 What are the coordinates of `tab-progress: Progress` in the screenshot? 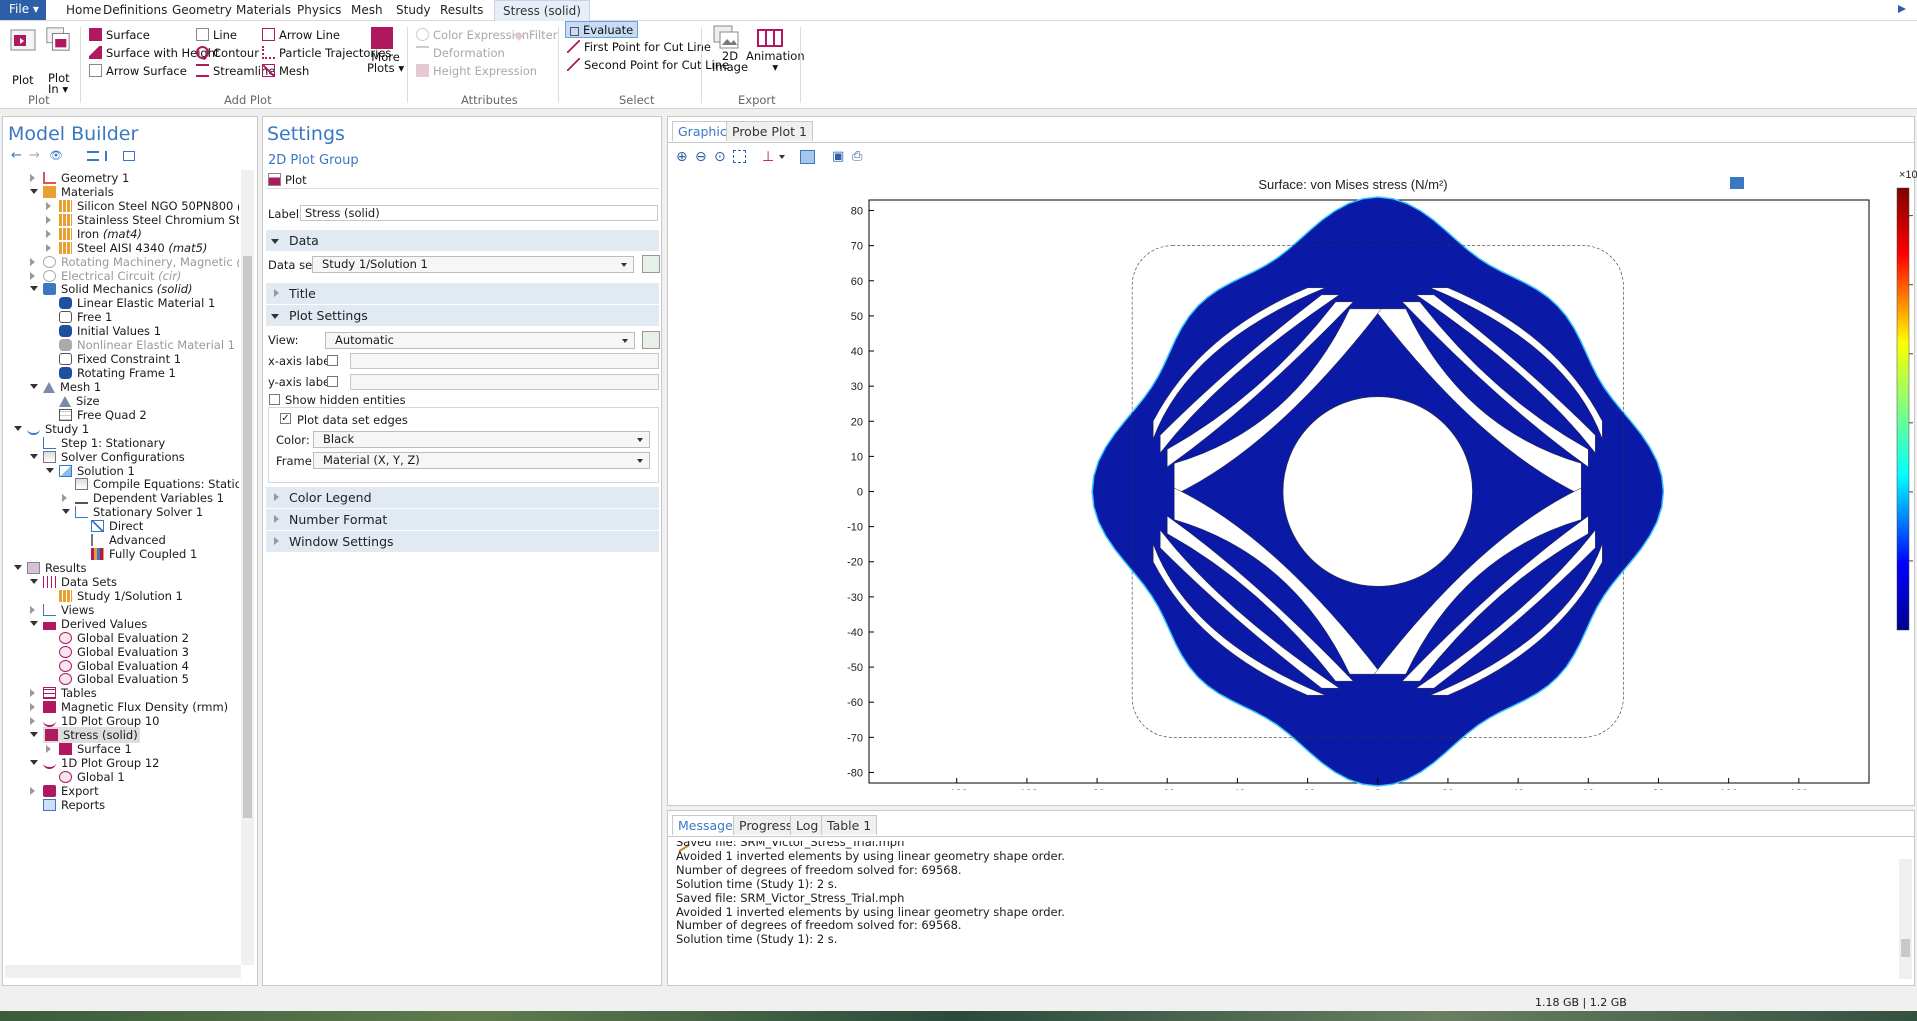 It's located at (766, 825).